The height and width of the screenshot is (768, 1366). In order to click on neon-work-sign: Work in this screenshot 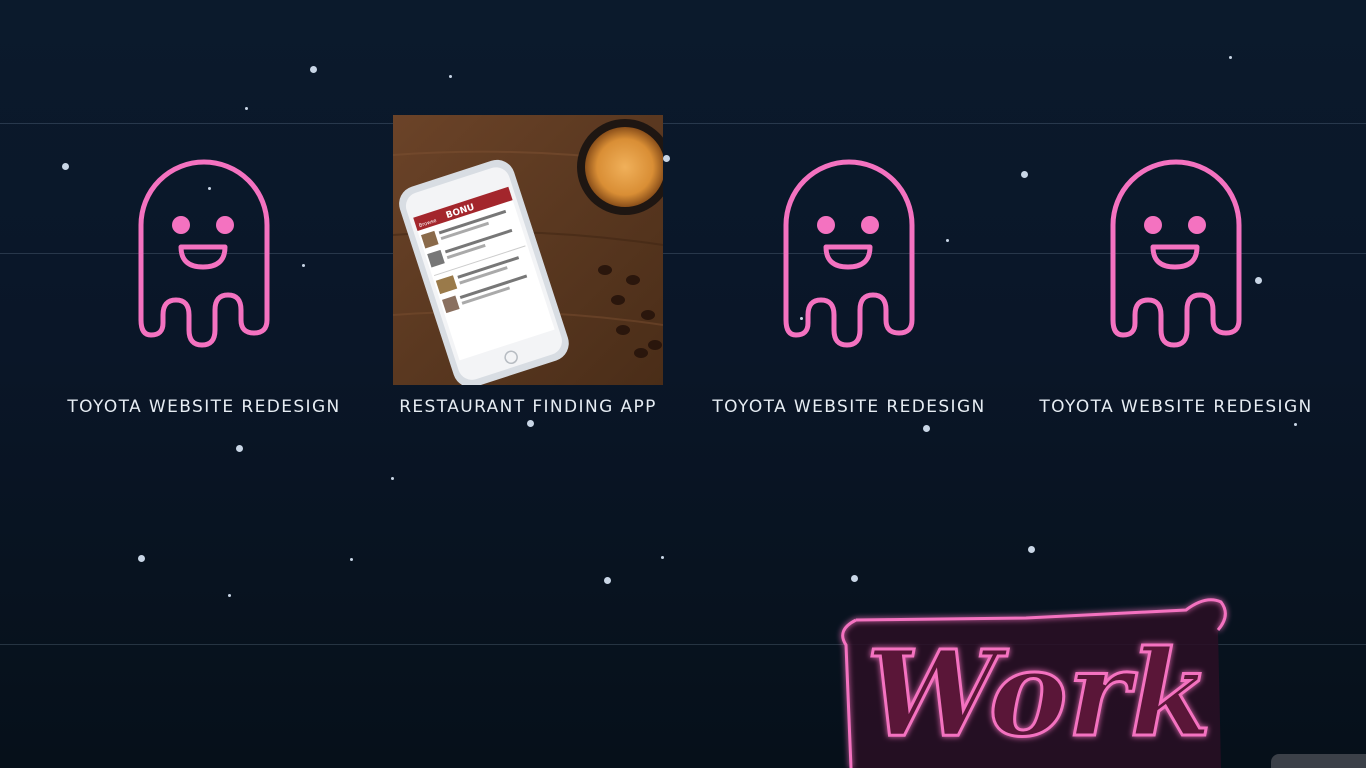, I will do `click(1036, 679)`.